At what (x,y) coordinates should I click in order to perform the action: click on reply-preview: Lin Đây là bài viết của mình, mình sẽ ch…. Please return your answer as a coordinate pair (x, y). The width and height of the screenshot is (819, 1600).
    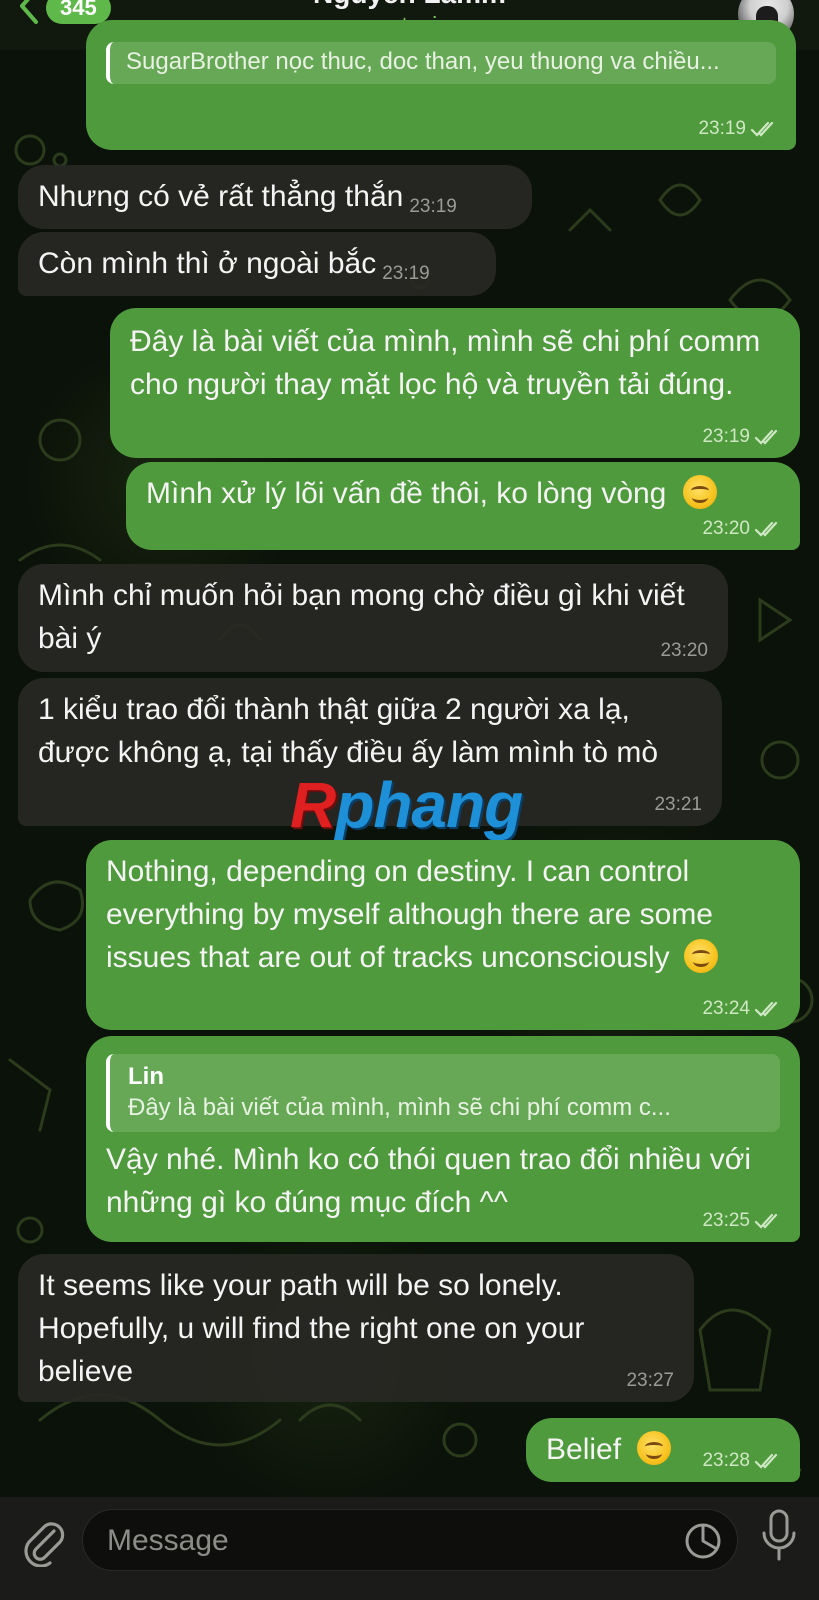
    Looking at the image, I should click on (443, 1093).